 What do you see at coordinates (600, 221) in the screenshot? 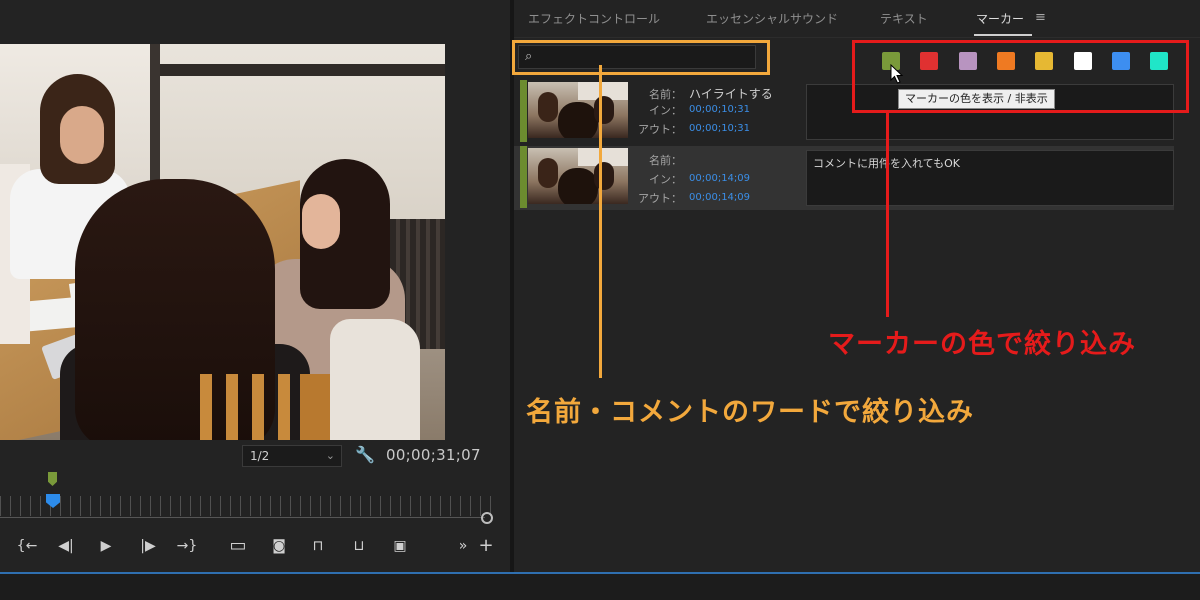
I see `annotation-search-pointer` at bounding box center [600, 221].